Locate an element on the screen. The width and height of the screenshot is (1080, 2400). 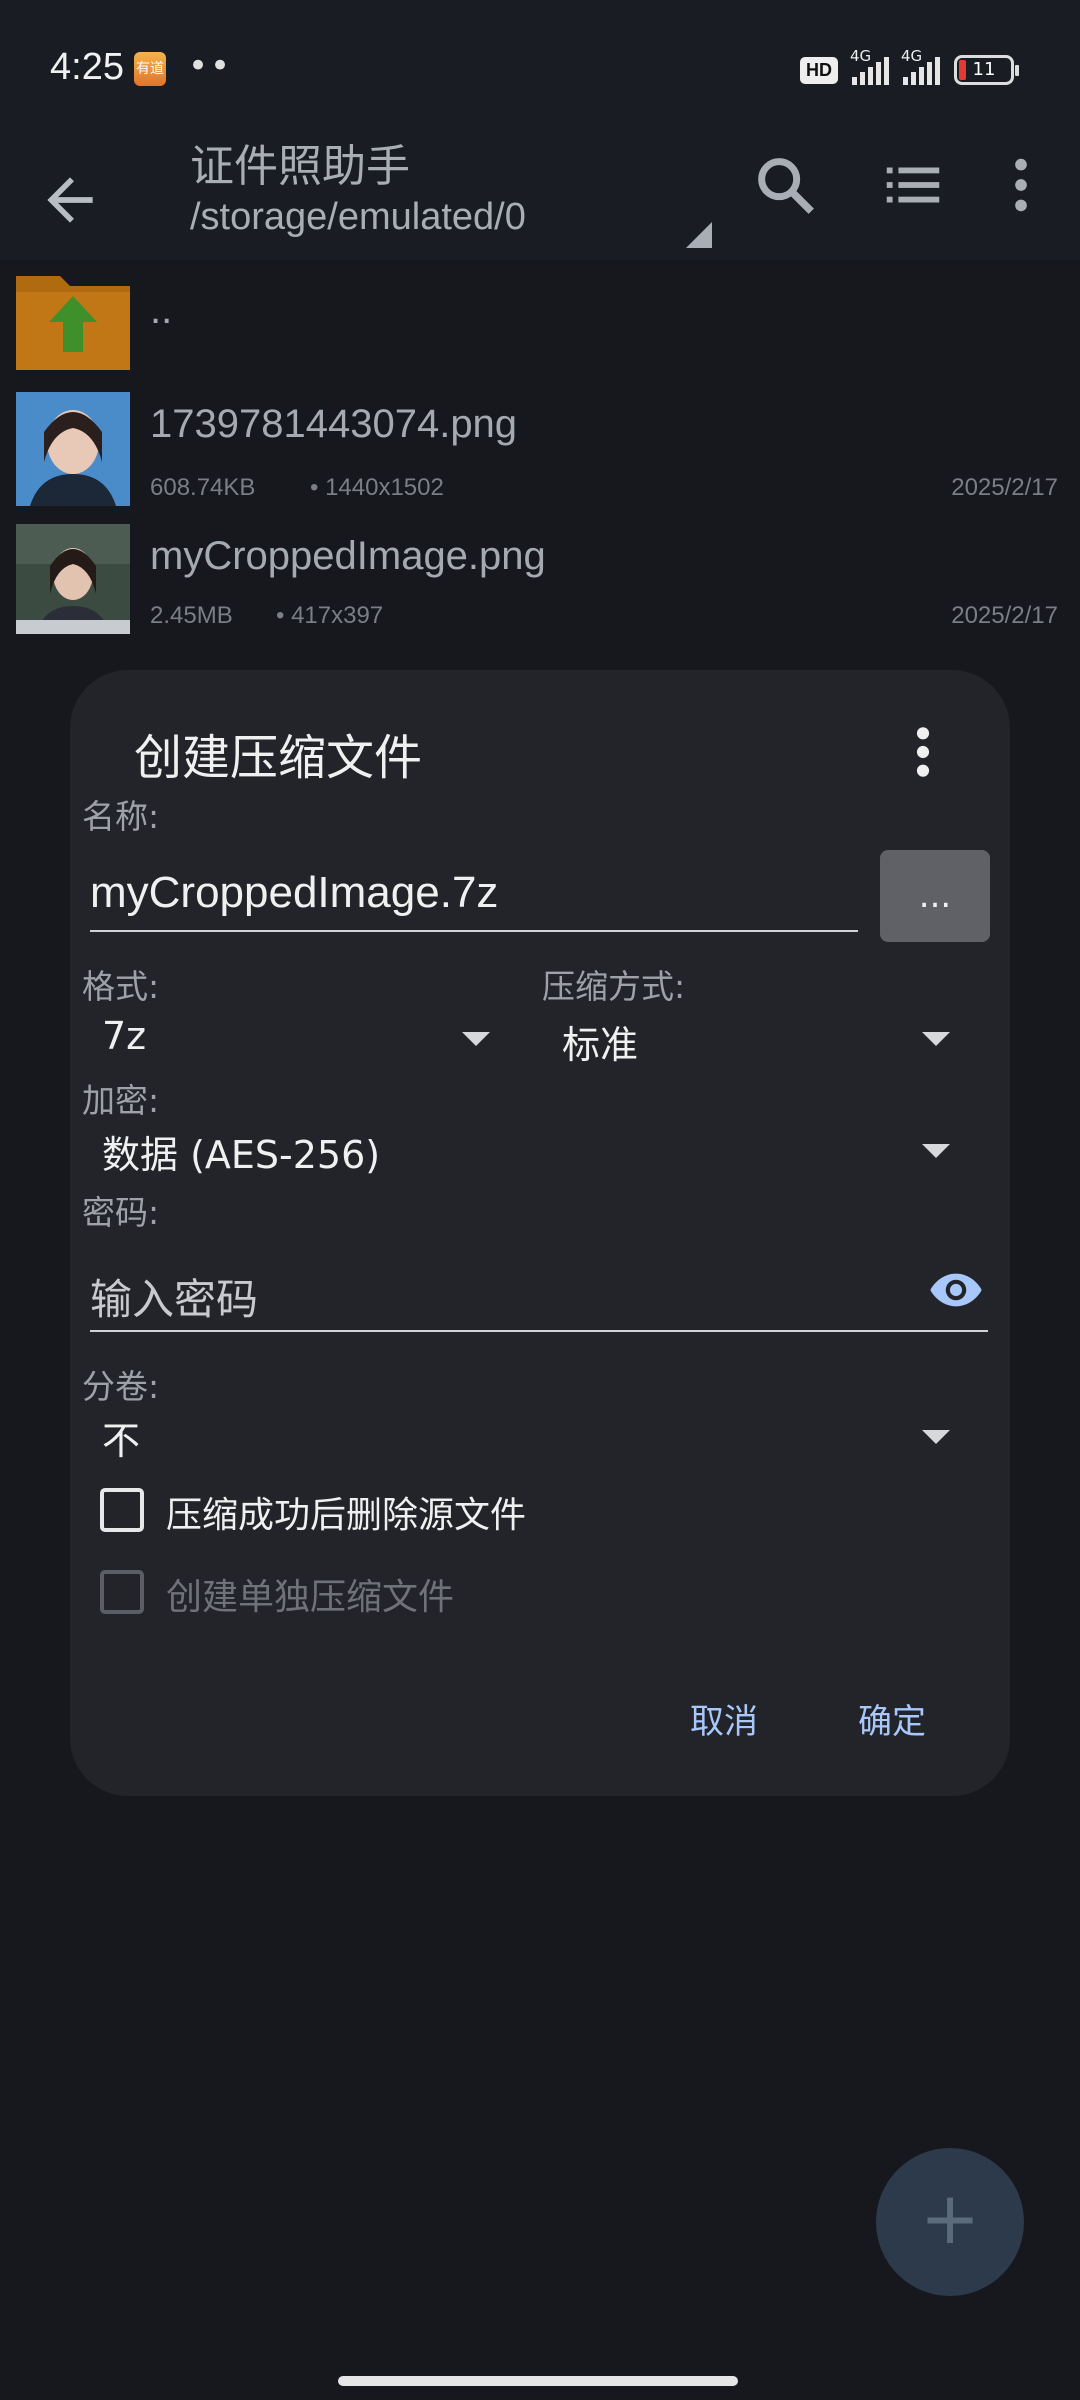
folder-up-icon is located at coordinates (73, 323).